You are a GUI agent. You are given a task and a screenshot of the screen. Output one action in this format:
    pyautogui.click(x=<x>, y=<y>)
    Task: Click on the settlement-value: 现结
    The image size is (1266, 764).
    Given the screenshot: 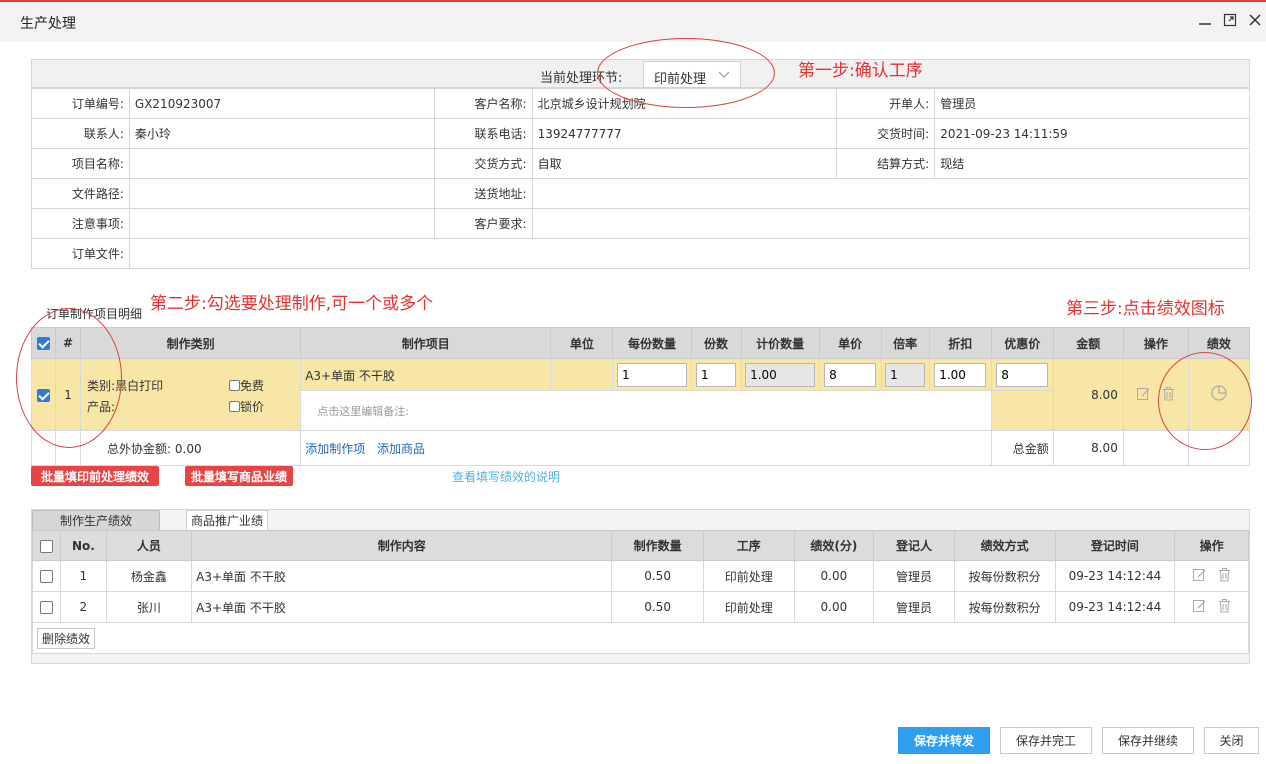 What is the action you would take?
    pyautogui.click(x=1092, y=163)
    